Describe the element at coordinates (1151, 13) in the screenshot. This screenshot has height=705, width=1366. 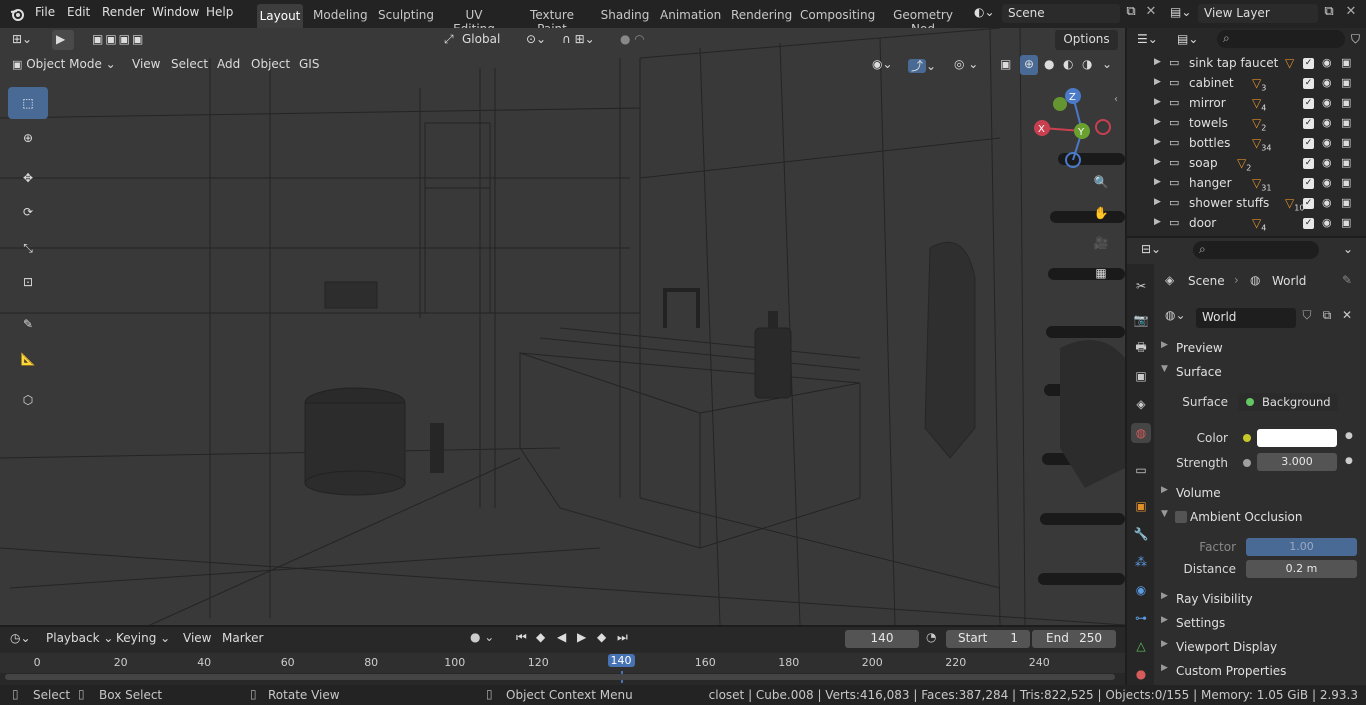
I see `remove-scene-icon: ✕` at that location.